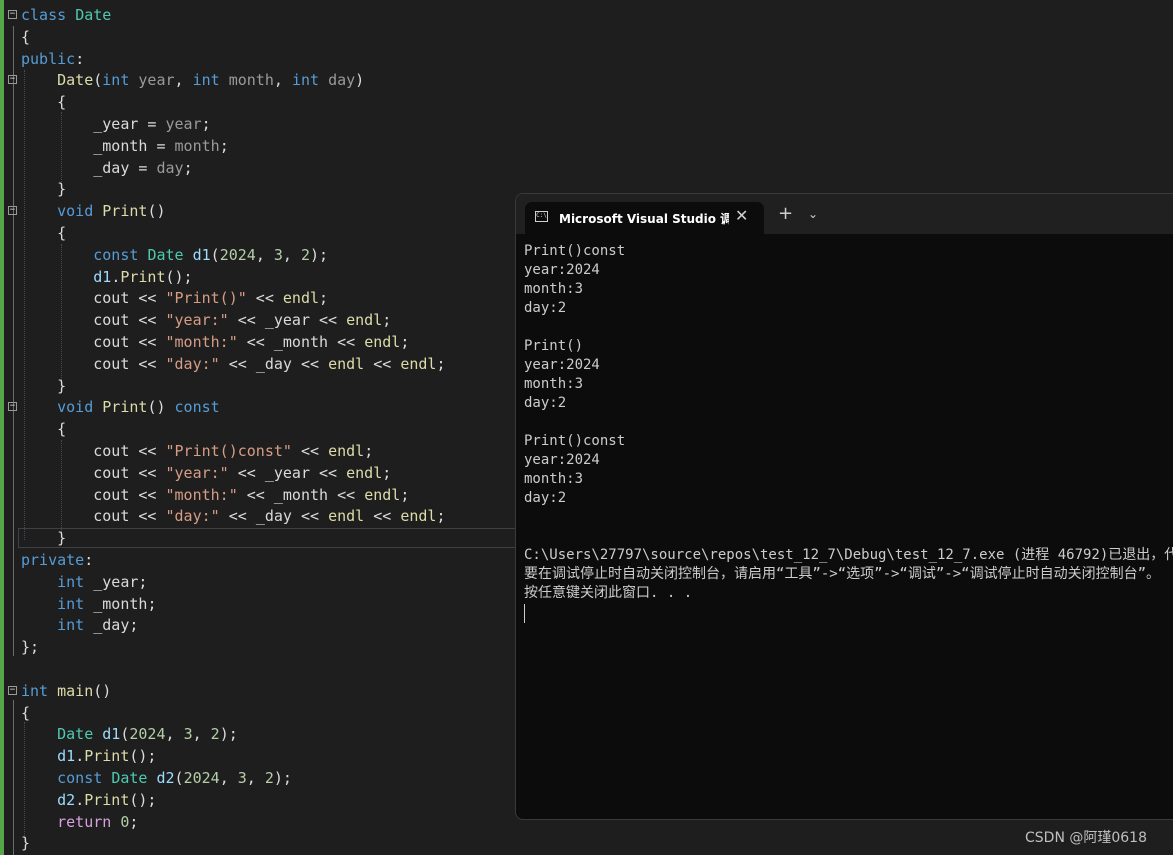 This screenshot has width=1173, height=855. Describe the element at coordinates (269, 778) in the screenshot. I see `code-token: 2` at that location.